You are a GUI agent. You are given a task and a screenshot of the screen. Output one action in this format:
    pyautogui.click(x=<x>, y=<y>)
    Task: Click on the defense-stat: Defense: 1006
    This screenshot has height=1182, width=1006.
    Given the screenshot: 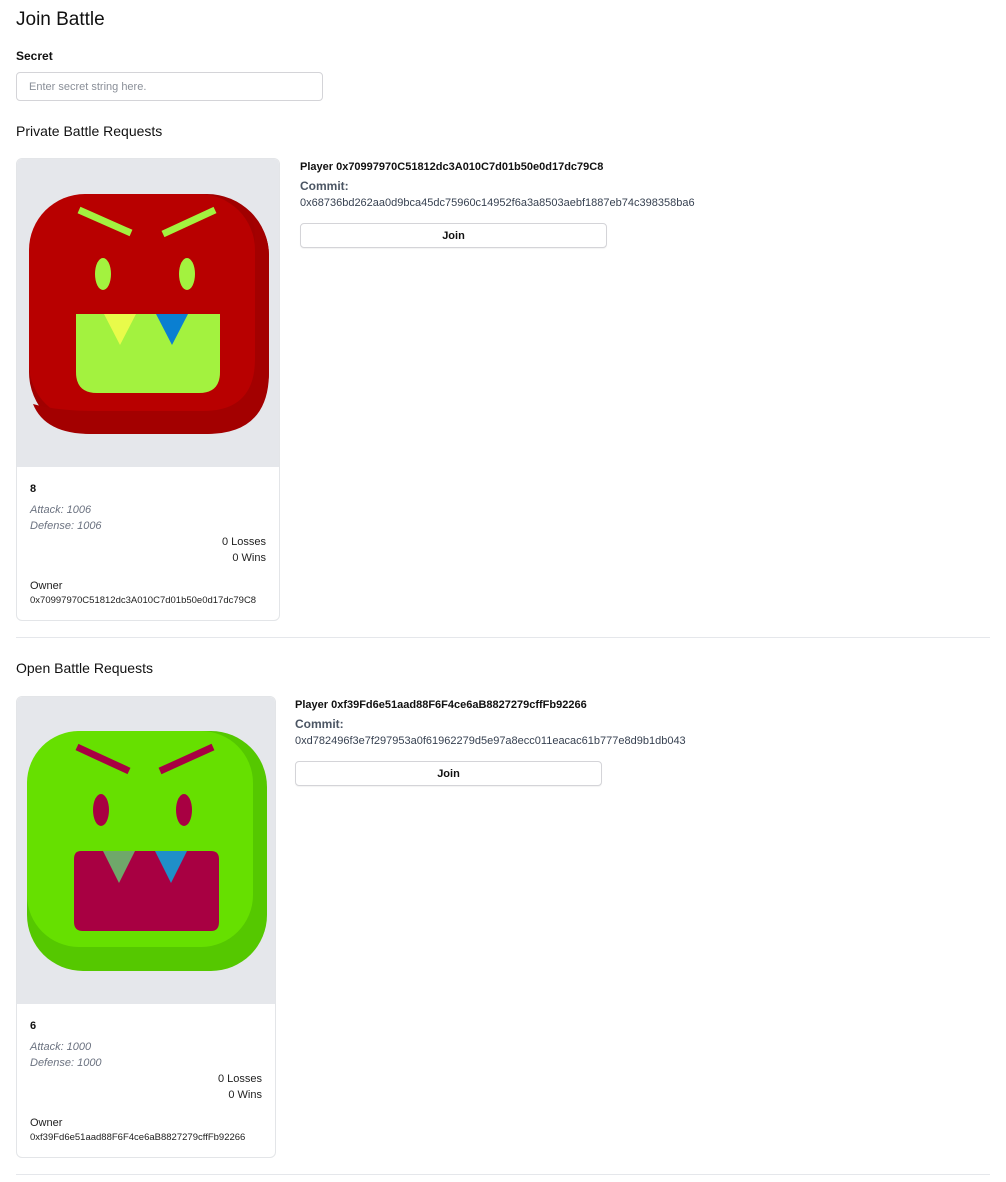 What is the action you would take?
    pyautogui.click(x=66, y=526)
    